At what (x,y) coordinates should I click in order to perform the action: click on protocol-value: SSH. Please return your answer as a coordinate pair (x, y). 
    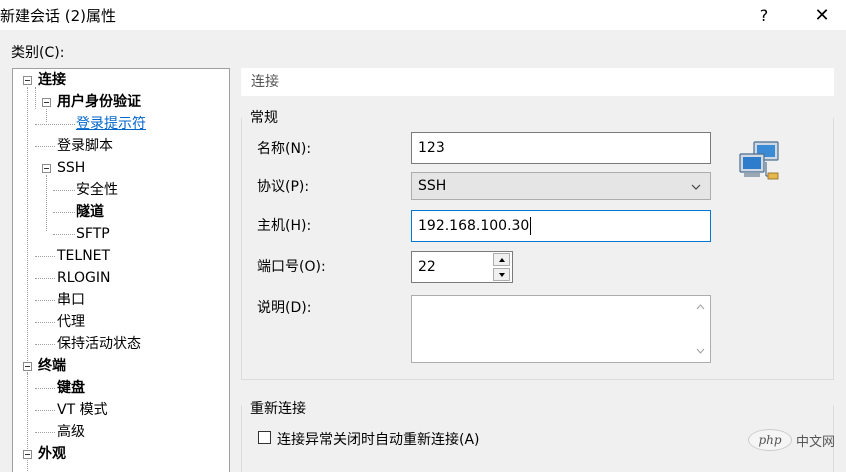
    Looking at the image, I should click on (432, 186).